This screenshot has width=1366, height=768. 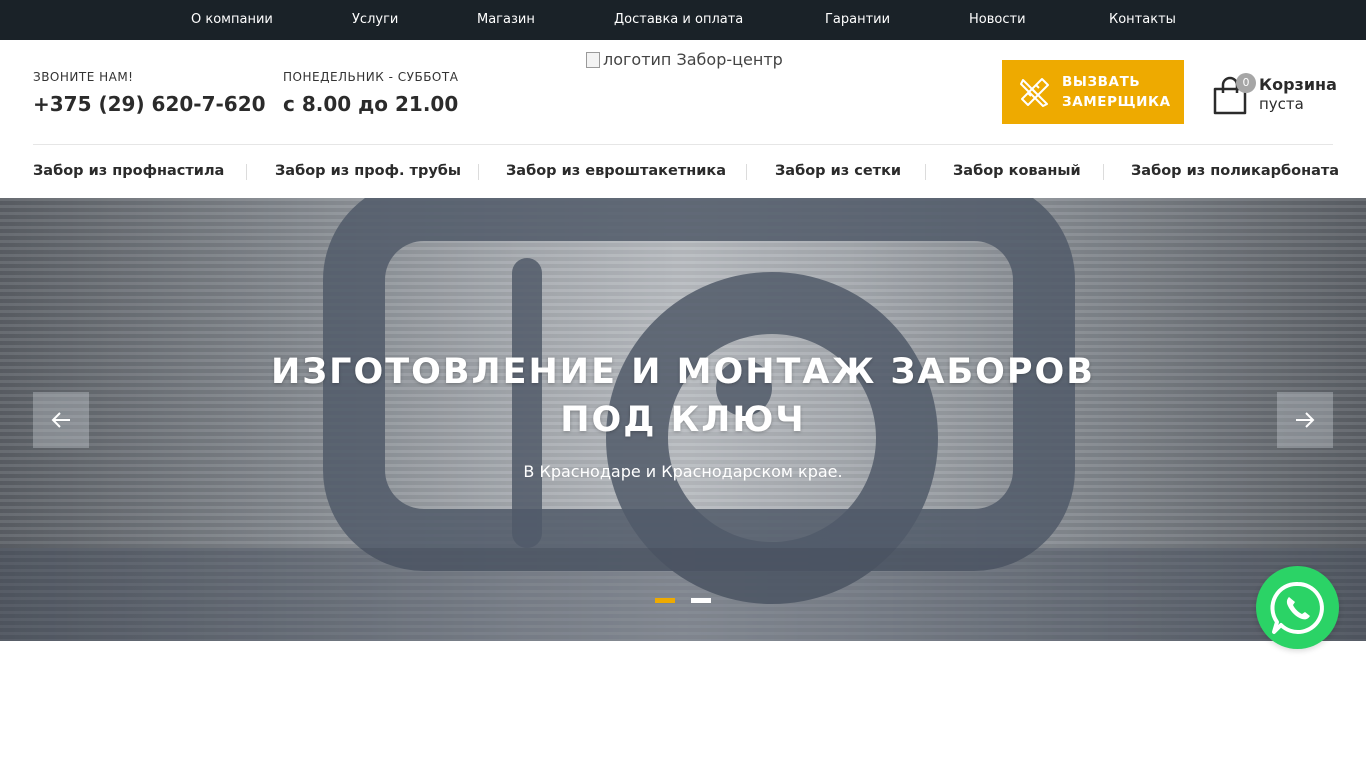 I want to click on topnav-services-link: Услуги, so click(x=375, y=20).